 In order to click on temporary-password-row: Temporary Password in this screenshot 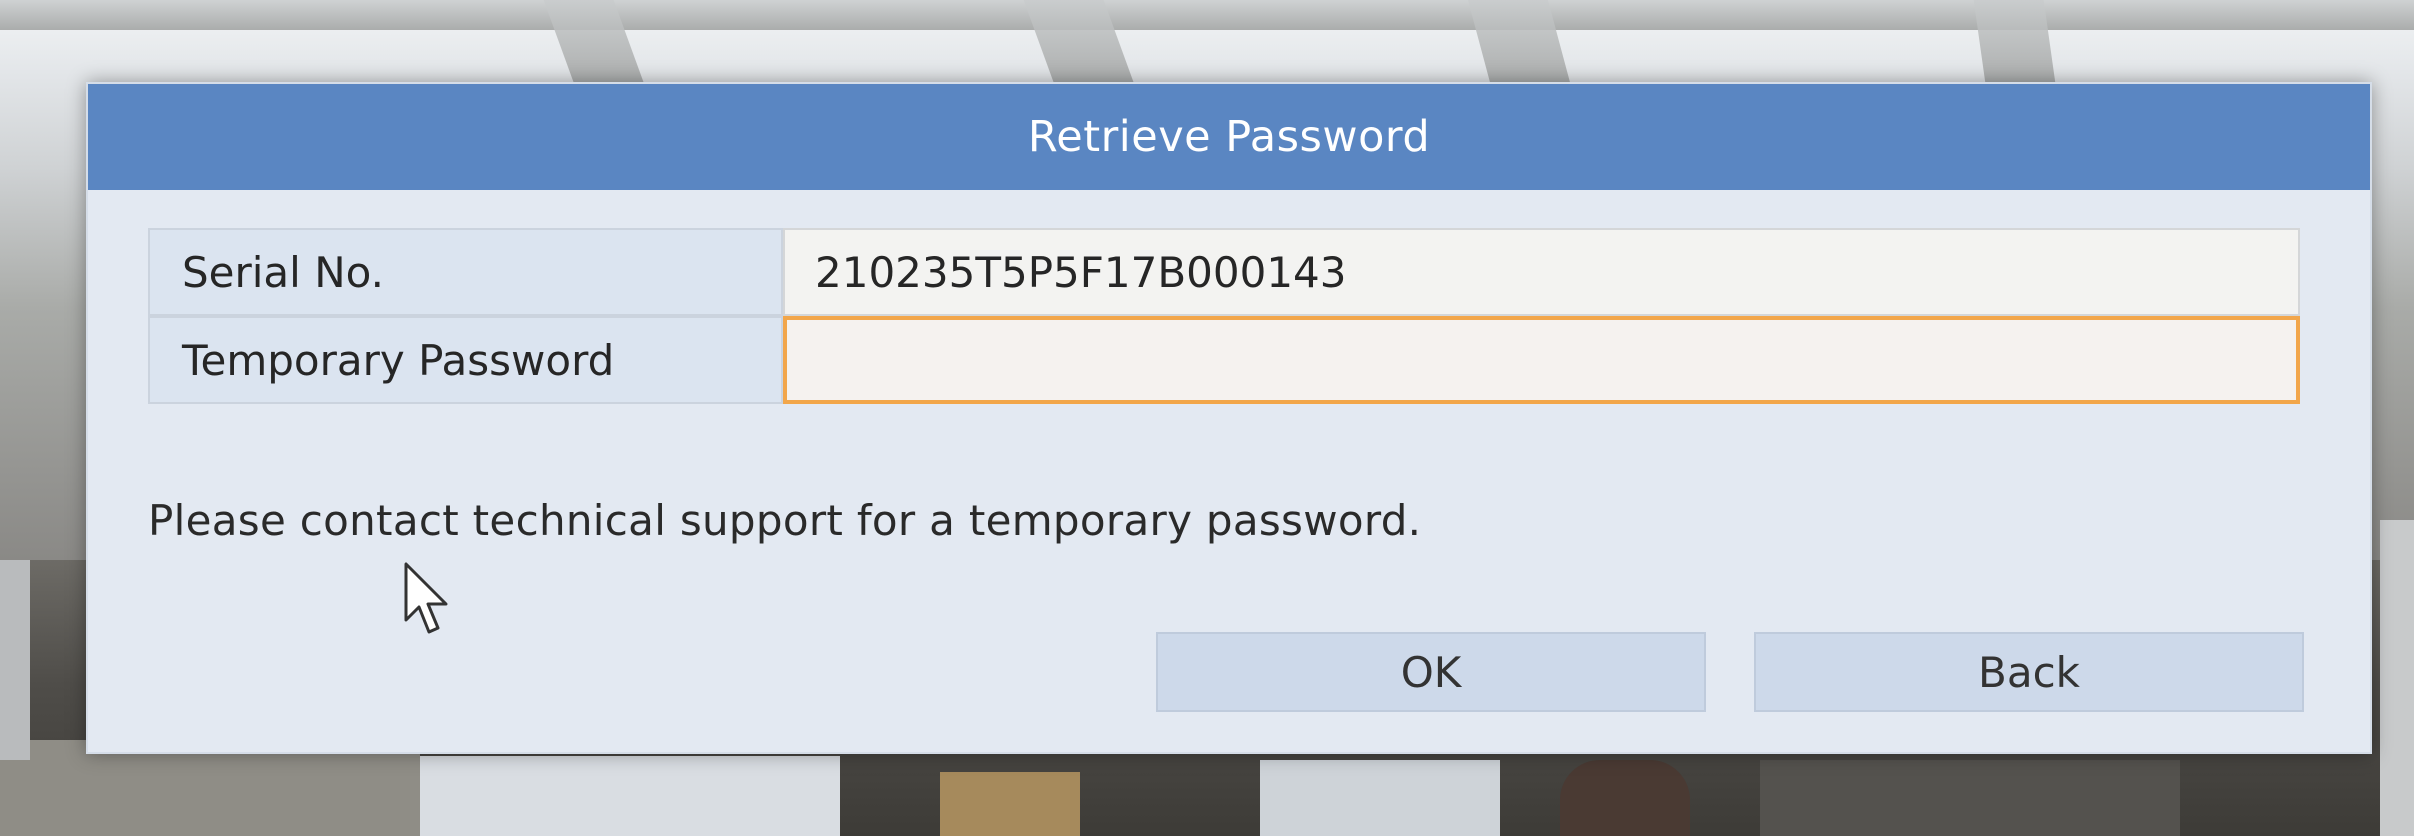, I will do `click(1224, 360)`.